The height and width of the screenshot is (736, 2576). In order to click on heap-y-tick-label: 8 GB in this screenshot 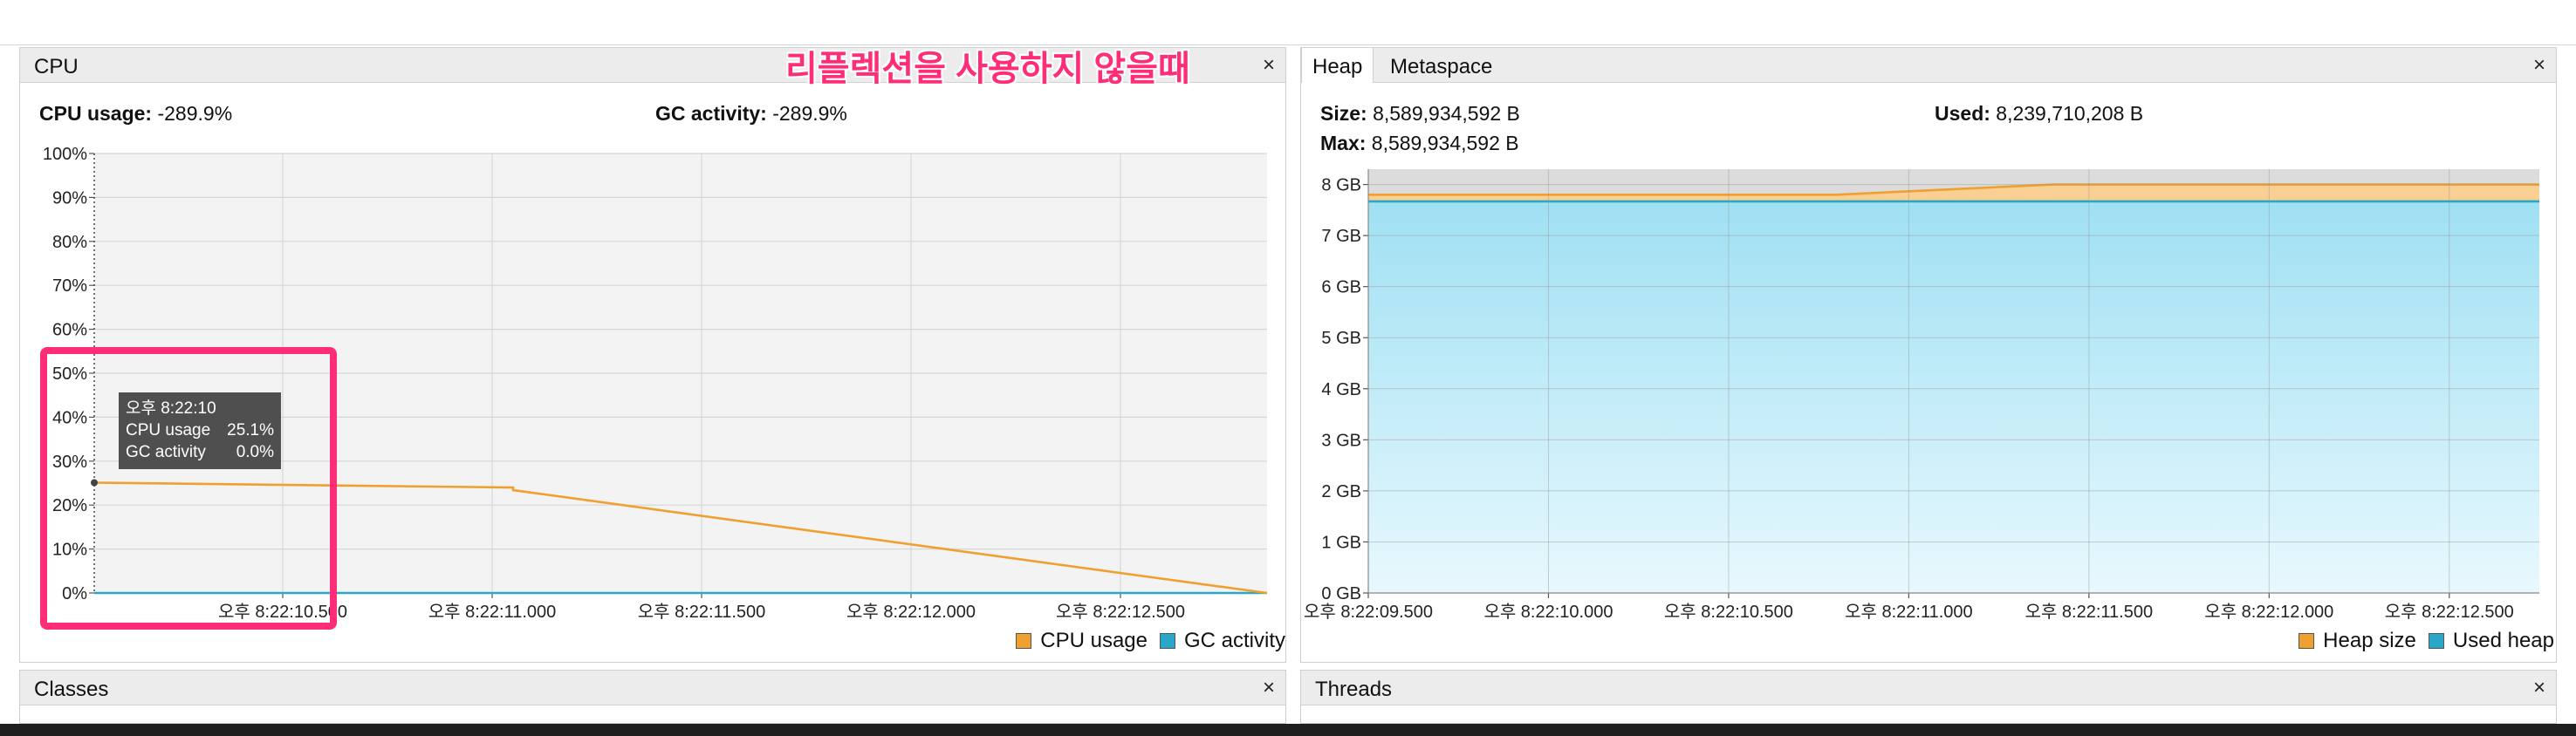, I will do `click(1341, 185)`.